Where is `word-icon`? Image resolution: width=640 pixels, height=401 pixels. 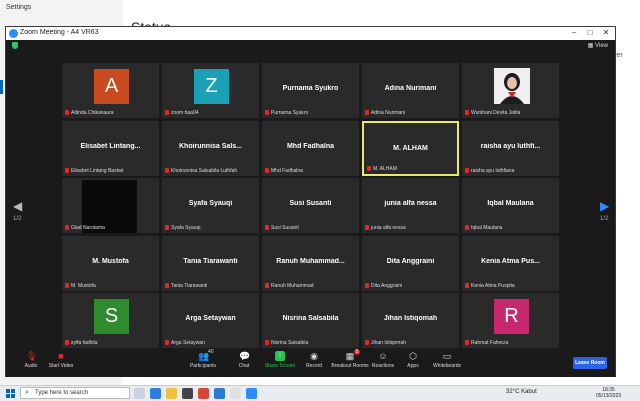
word-icon is located at coordinates (219, 393).